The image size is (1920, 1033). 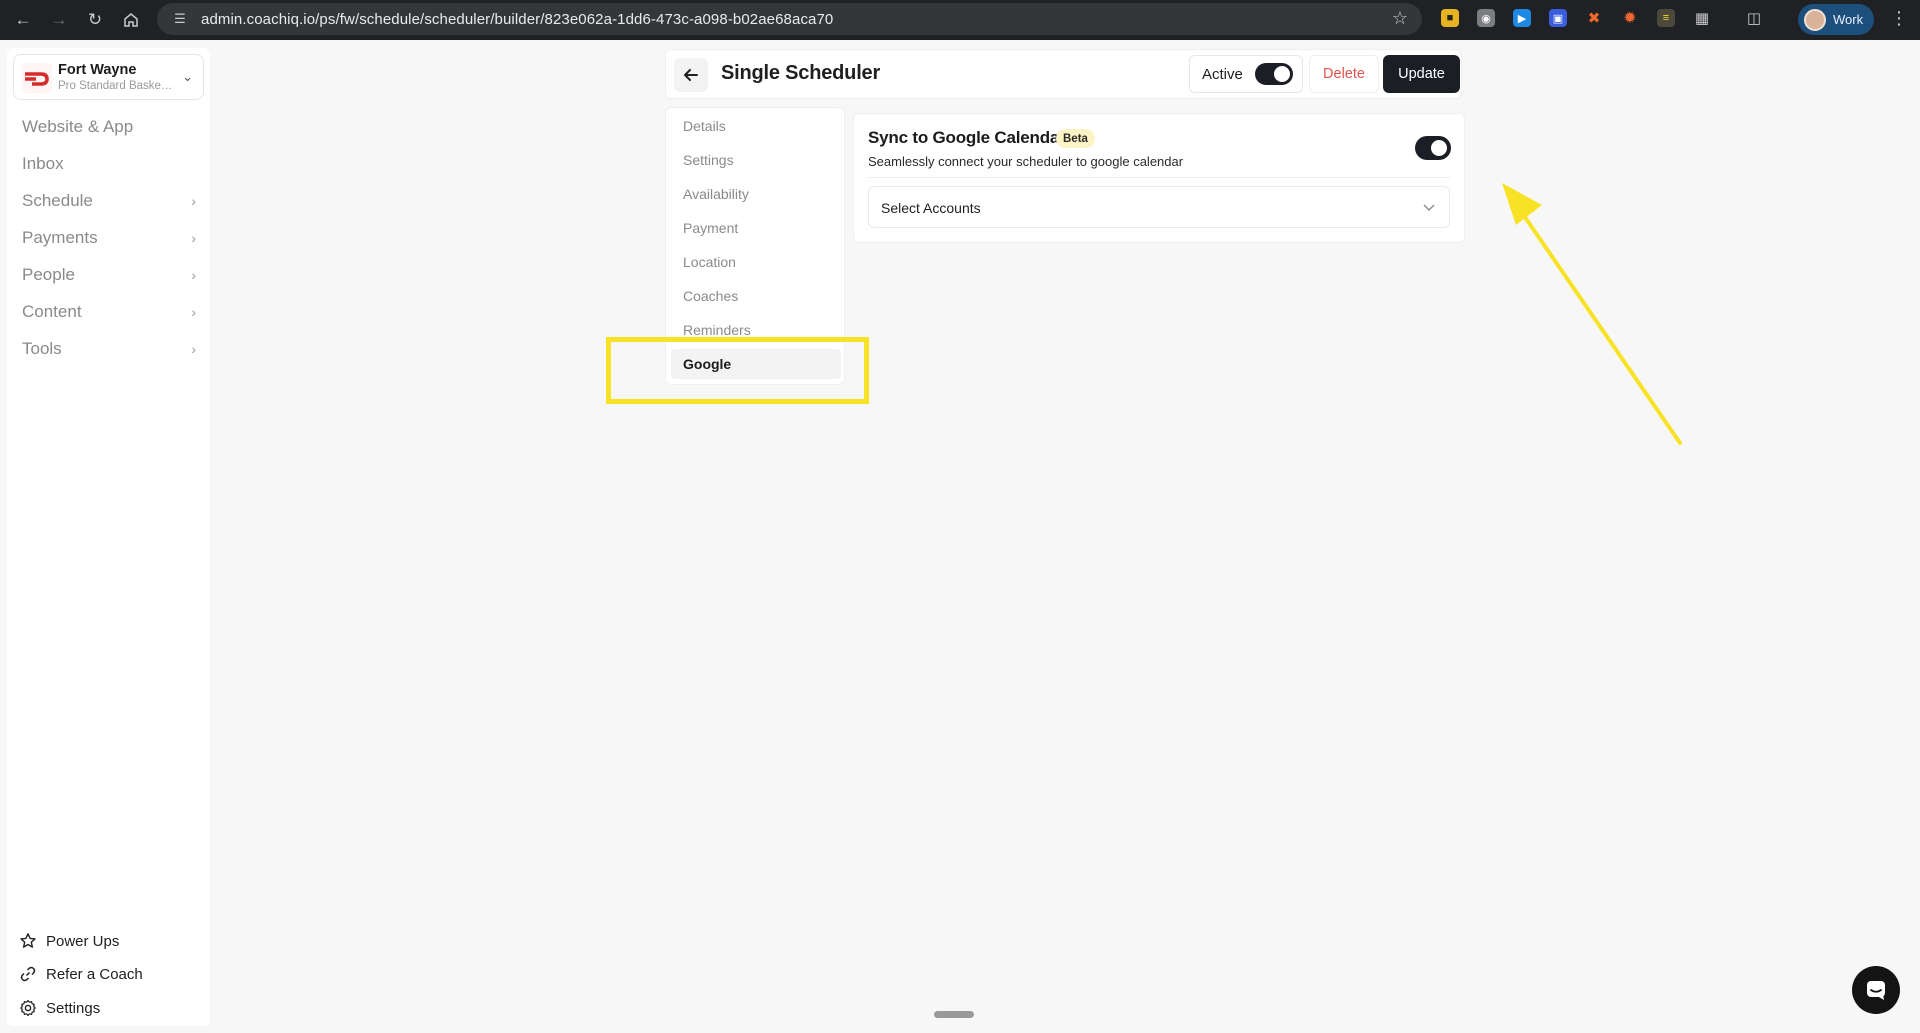 I want to click on chat-button, so click(x=1876, y=990).